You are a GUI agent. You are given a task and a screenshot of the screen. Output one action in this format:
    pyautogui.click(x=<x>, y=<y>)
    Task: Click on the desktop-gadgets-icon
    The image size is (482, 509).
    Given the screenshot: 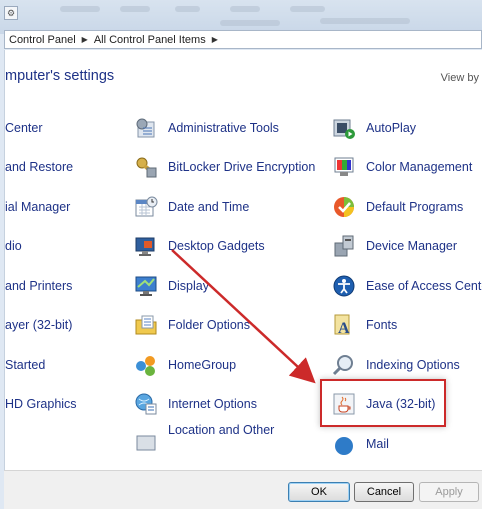 What is the action you would take?
    pyautogui.click(x=145, y=246)
    